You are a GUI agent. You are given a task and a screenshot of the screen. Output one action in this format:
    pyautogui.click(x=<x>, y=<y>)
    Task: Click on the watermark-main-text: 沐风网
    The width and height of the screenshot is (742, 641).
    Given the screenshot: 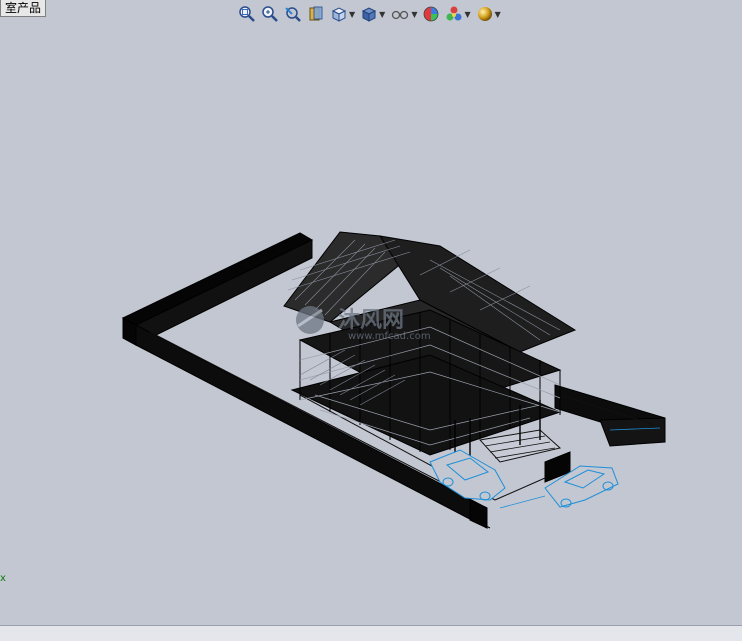 What is the action you would take?
    pyautogui.click(x=371, y=320)
    